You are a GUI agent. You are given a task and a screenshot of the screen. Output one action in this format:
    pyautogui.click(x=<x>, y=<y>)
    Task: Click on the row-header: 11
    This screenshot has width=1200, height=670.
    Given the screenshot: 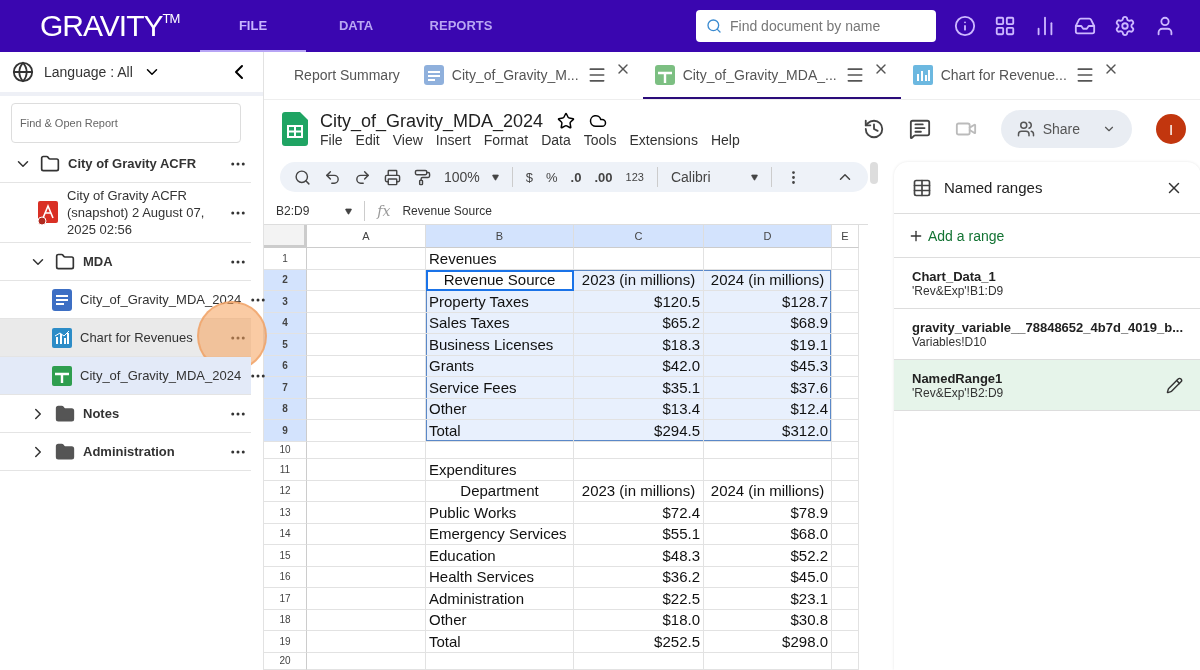 What is the action you would take?
    pyautogui.click(x=285, y=470)
    